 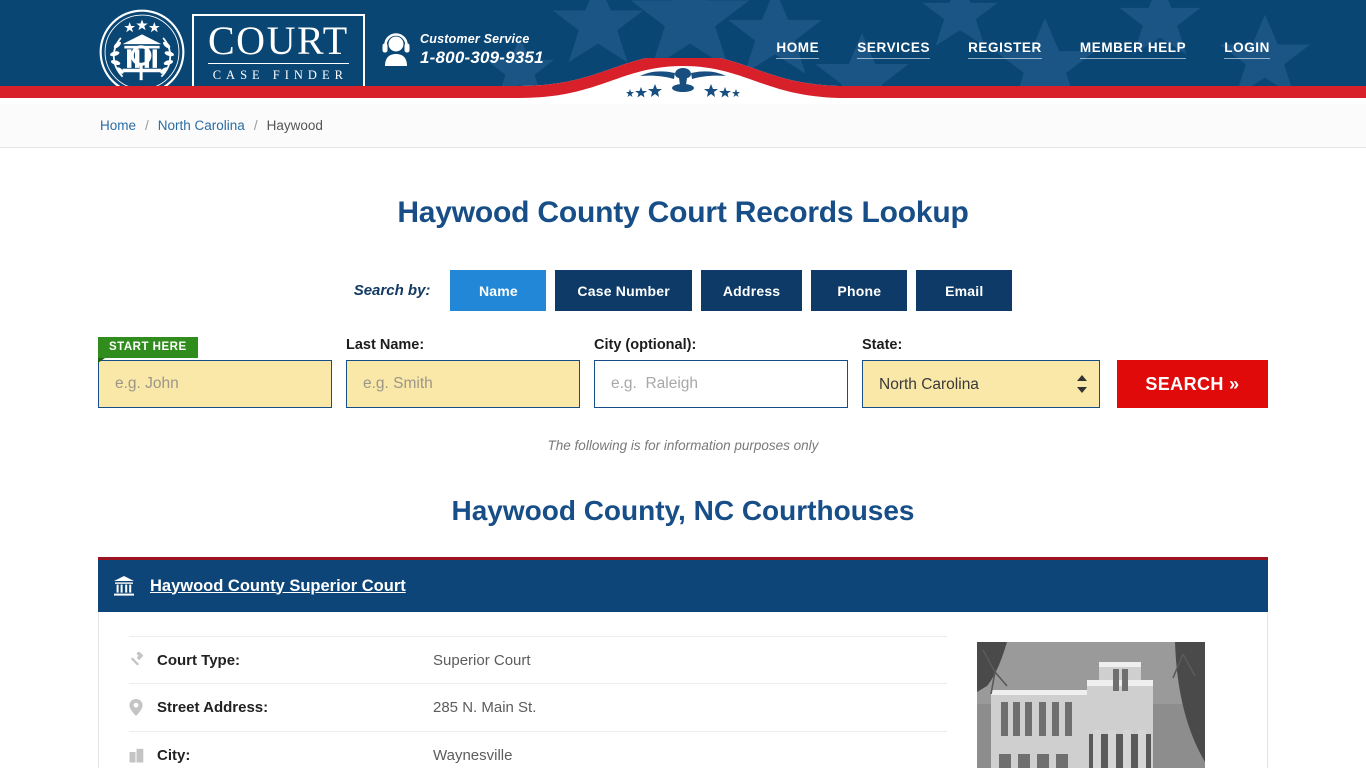 What do you see at coordinates (798, 49) in the screenshot?
I see `nav-item-home: HOME` at bounding box center [798, 49].